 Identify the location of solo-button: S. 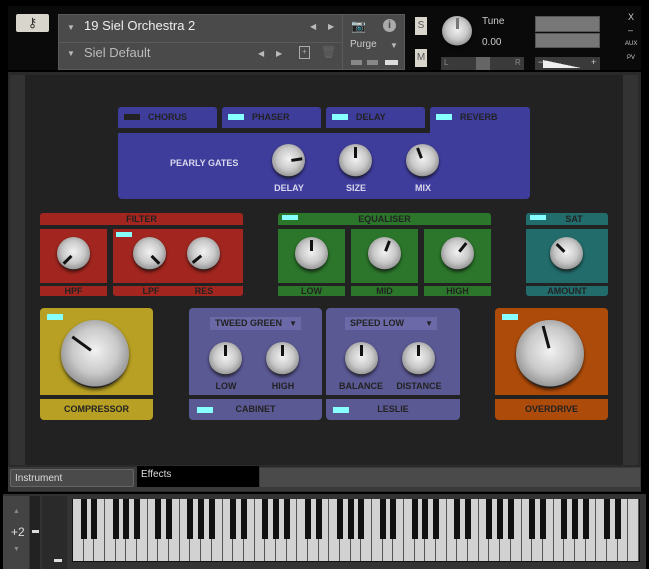
(421, 26).